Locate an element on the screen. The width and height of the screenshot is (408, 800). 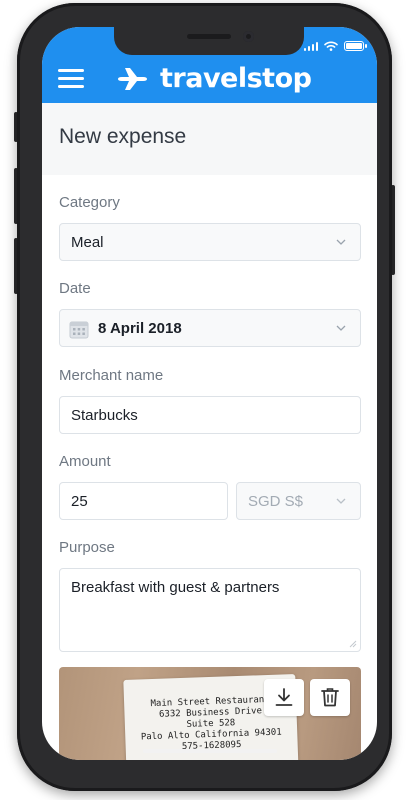
merchant-value: Starbucks is located at coordinates (104, 415).